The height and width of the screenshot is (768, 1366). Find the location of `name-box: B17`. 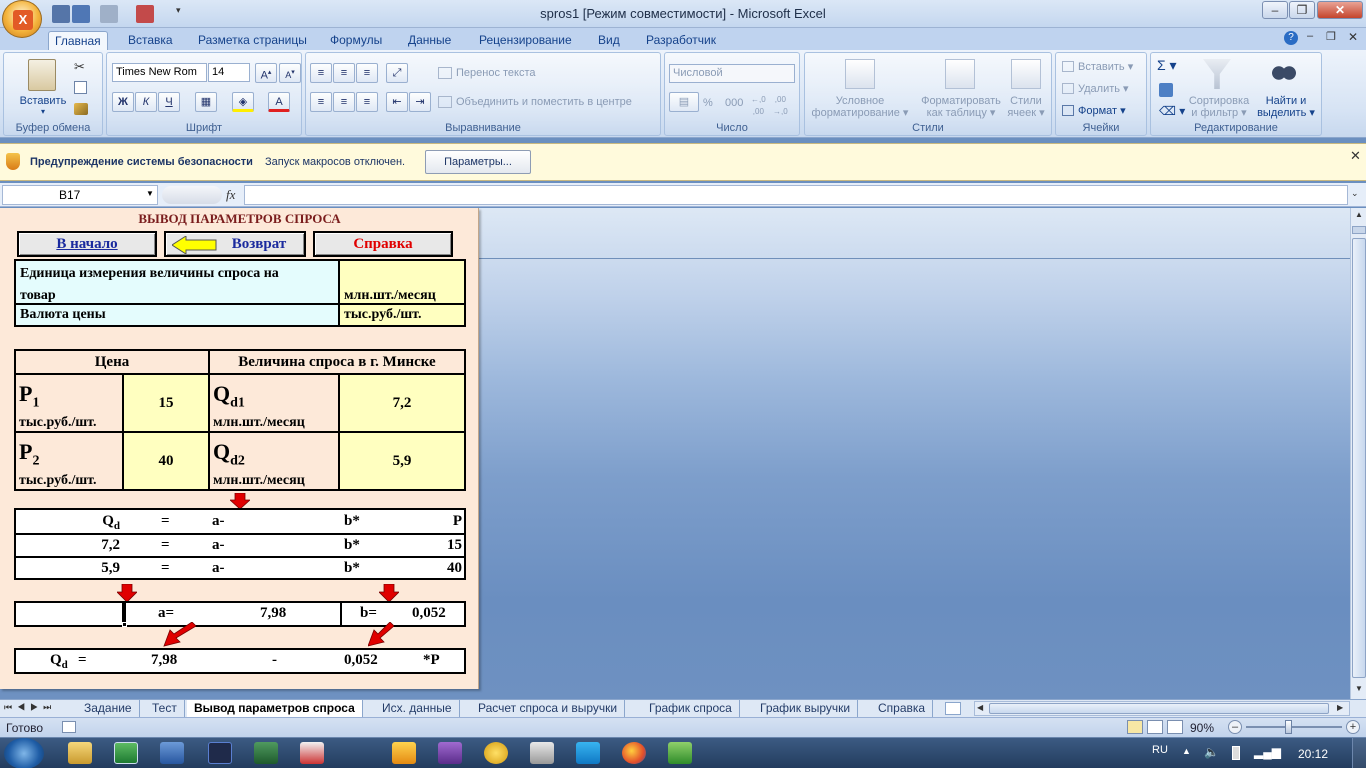

name-box: B17 is located at coordinates (80, 195).